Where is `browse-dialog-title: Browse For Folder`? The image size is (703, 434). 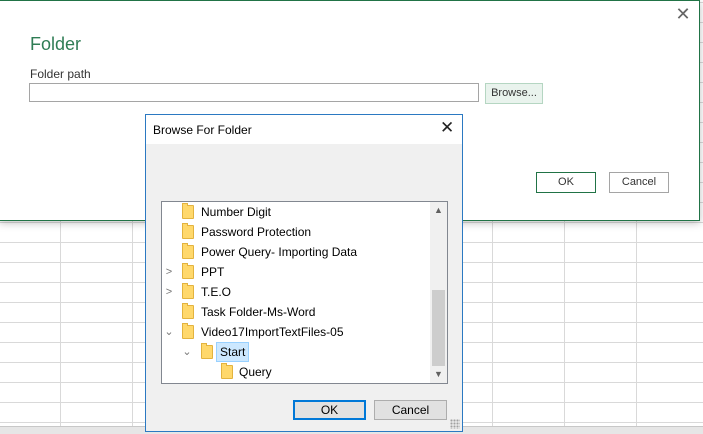
browse-dialog-title: Browse For Folder is located at coordinates (202, 130).